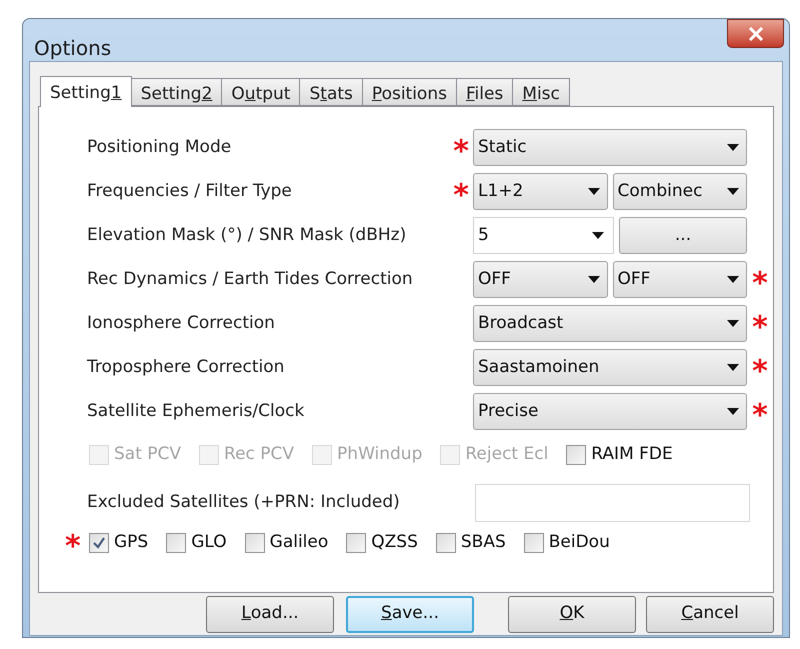 Image resolution: width=800 pixels, height=649 pixels. I want to click on checkbox-label: SBAS, so click(483, 542).